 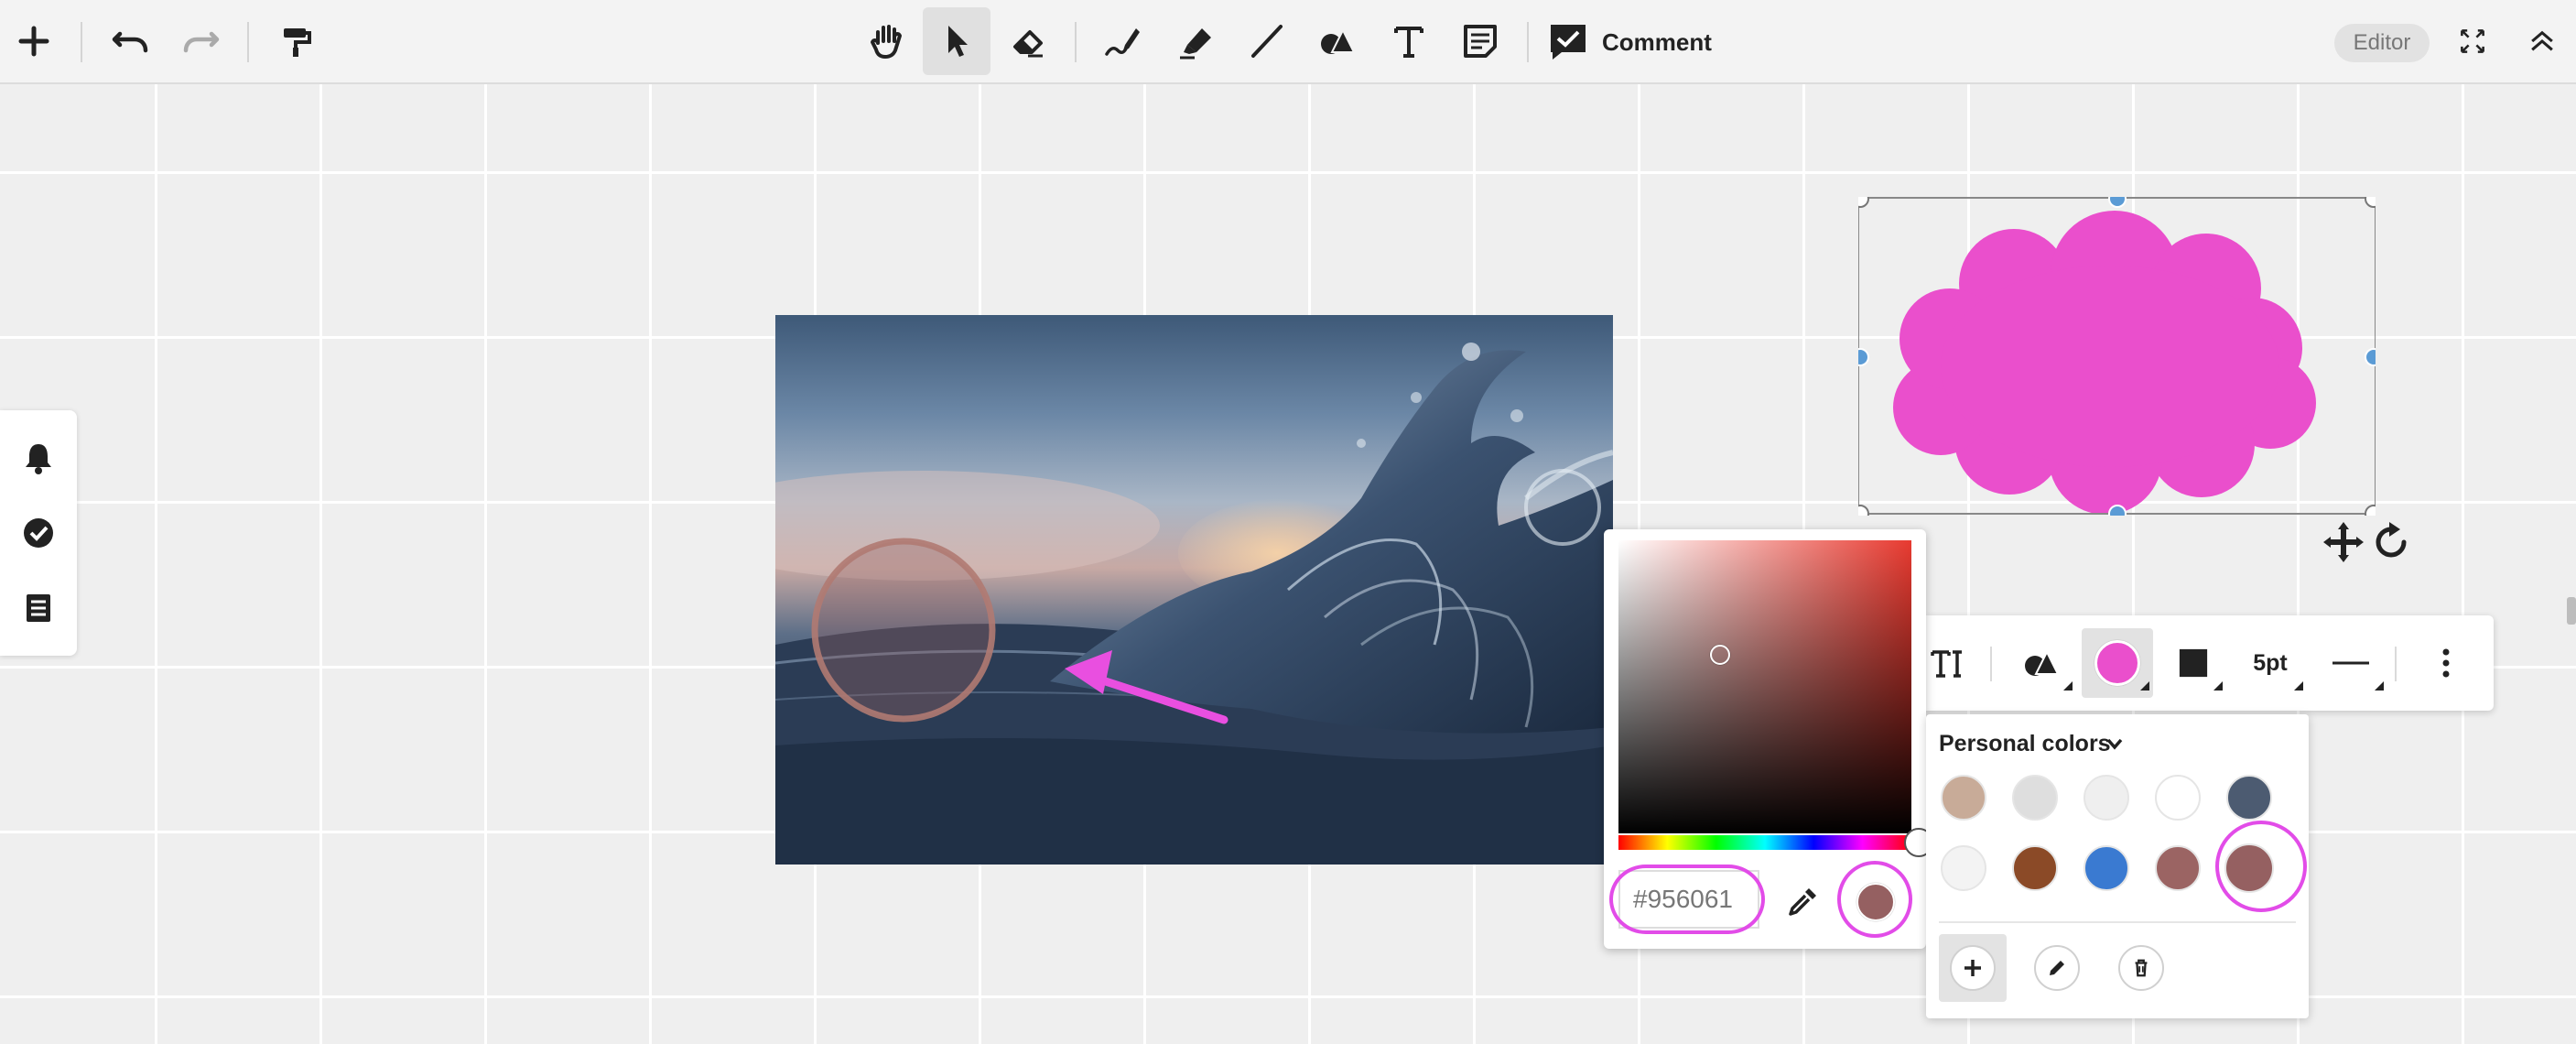 I want to click on comment-button: Comment, so click(x=1630, y=42).